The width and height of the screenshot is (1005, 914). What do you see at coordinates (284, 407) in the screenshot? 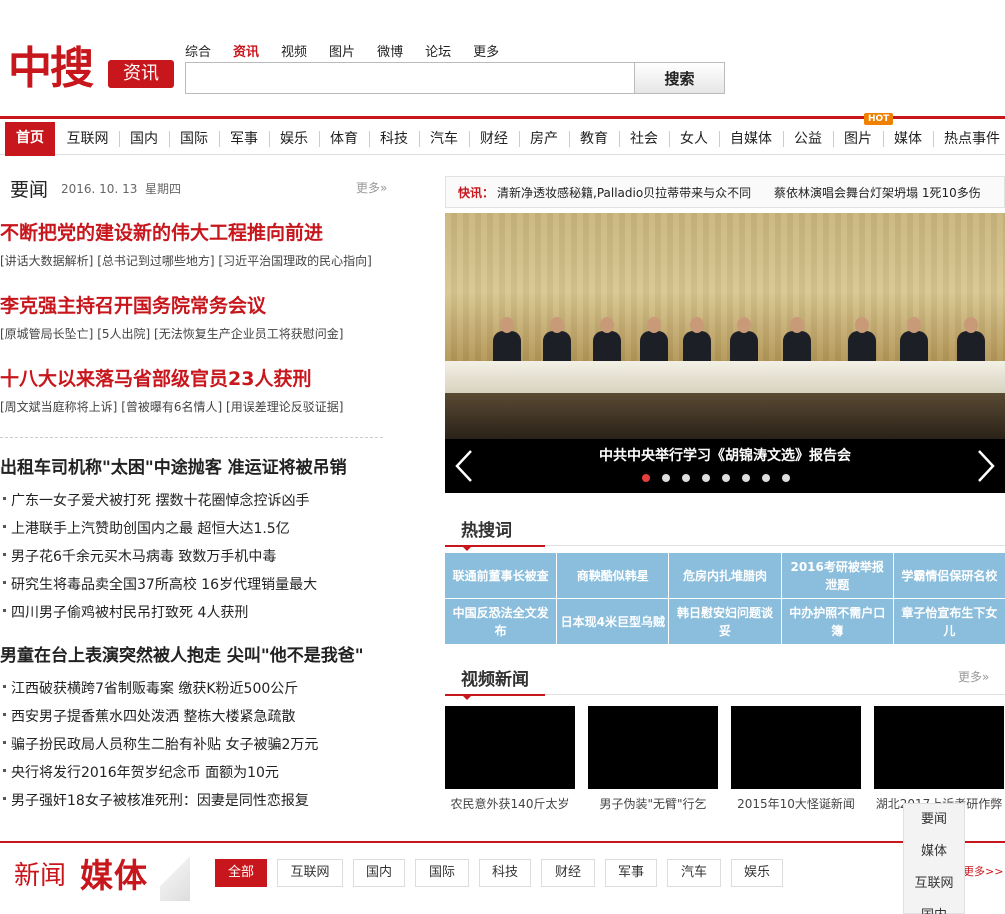
I see `related-link: [用误差理论反驳证据]` at bounding box center [284, 407].